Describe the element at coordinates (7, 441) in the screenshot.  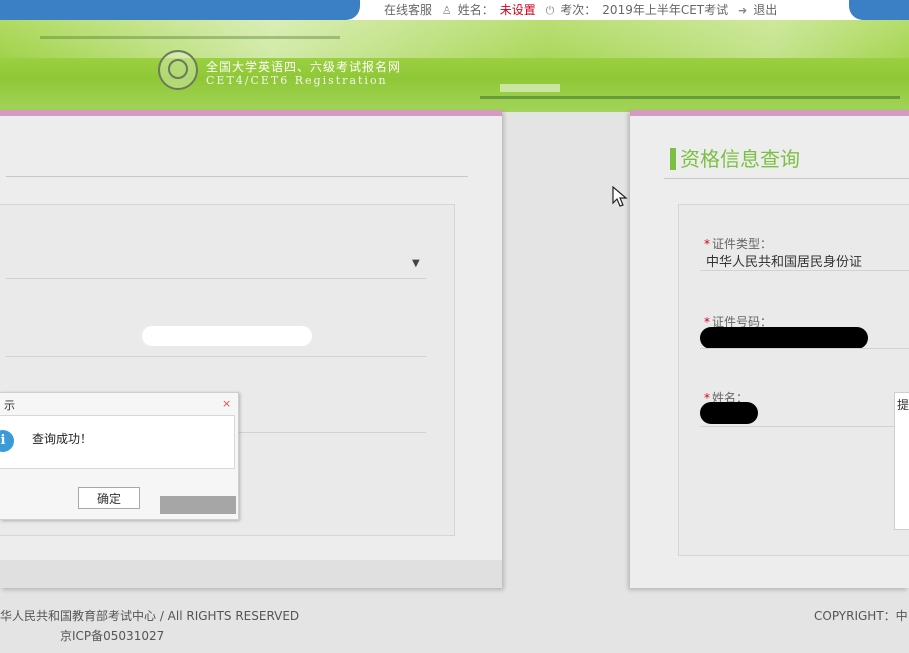
I see `info-icon: i` at that location.